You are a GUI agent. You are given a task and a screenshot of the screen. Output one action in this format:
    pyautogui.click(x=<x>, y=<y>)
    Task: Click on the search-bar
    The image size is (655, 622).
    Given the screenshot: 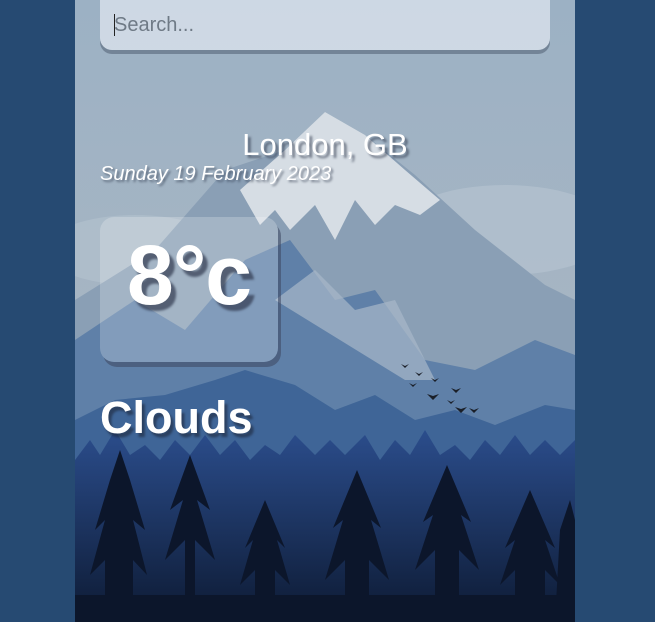 What is the action you would take?
    pyautogui.click(x=325, y=25)
    